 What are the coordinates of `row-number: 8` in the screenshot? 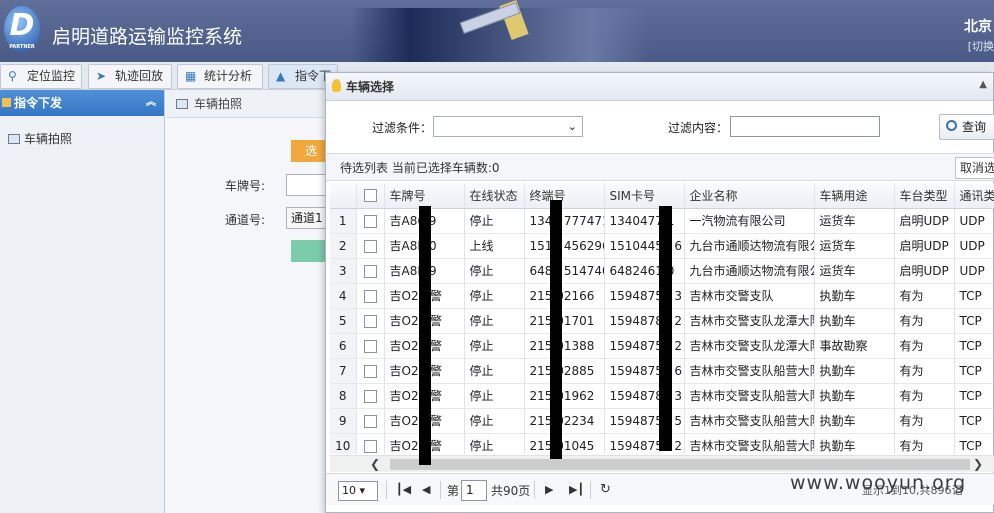 It's located at (343, 396).